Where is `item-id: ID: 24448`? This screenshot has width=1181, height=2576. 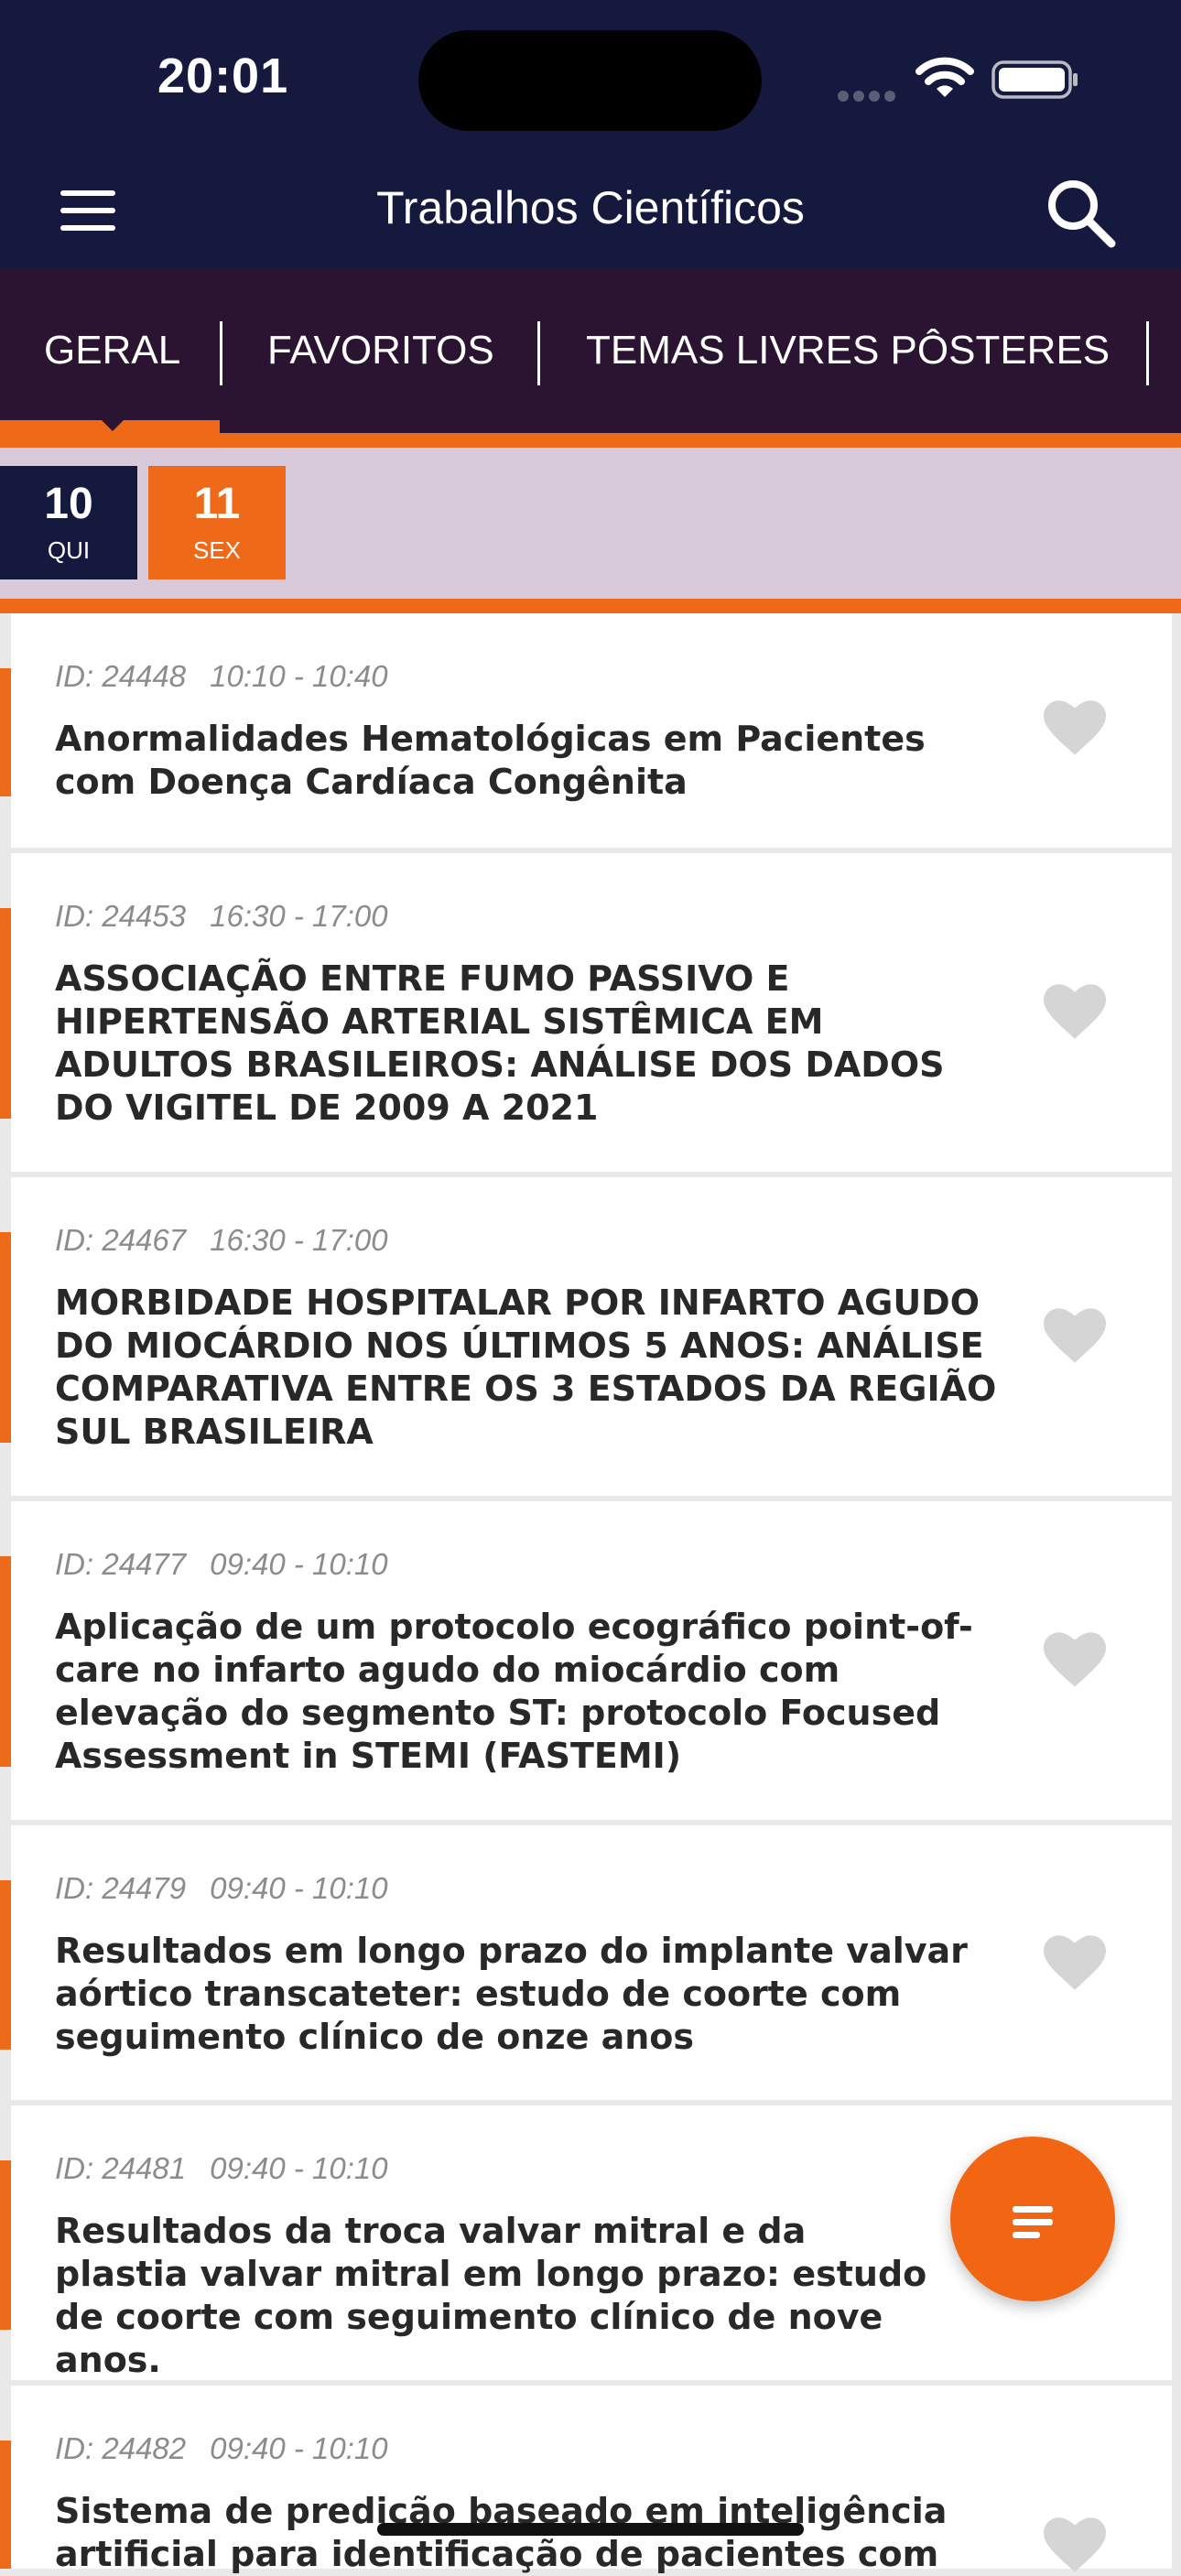
item-id: ID: 24448 is located at coordinates (121, 676).